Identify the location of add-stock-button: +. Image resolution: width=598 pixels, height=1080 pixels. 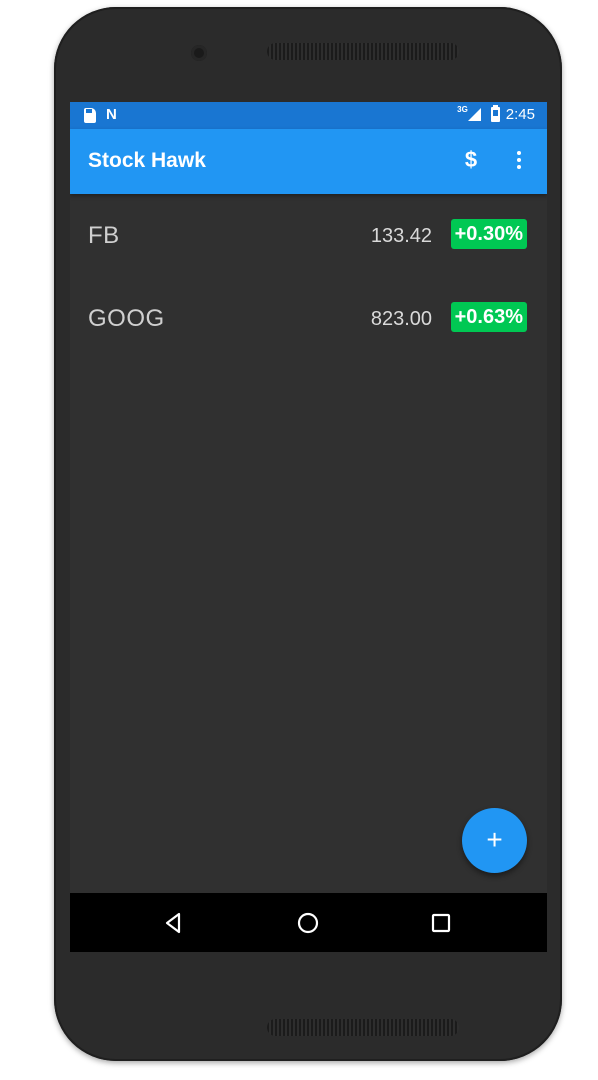
(494, 840).